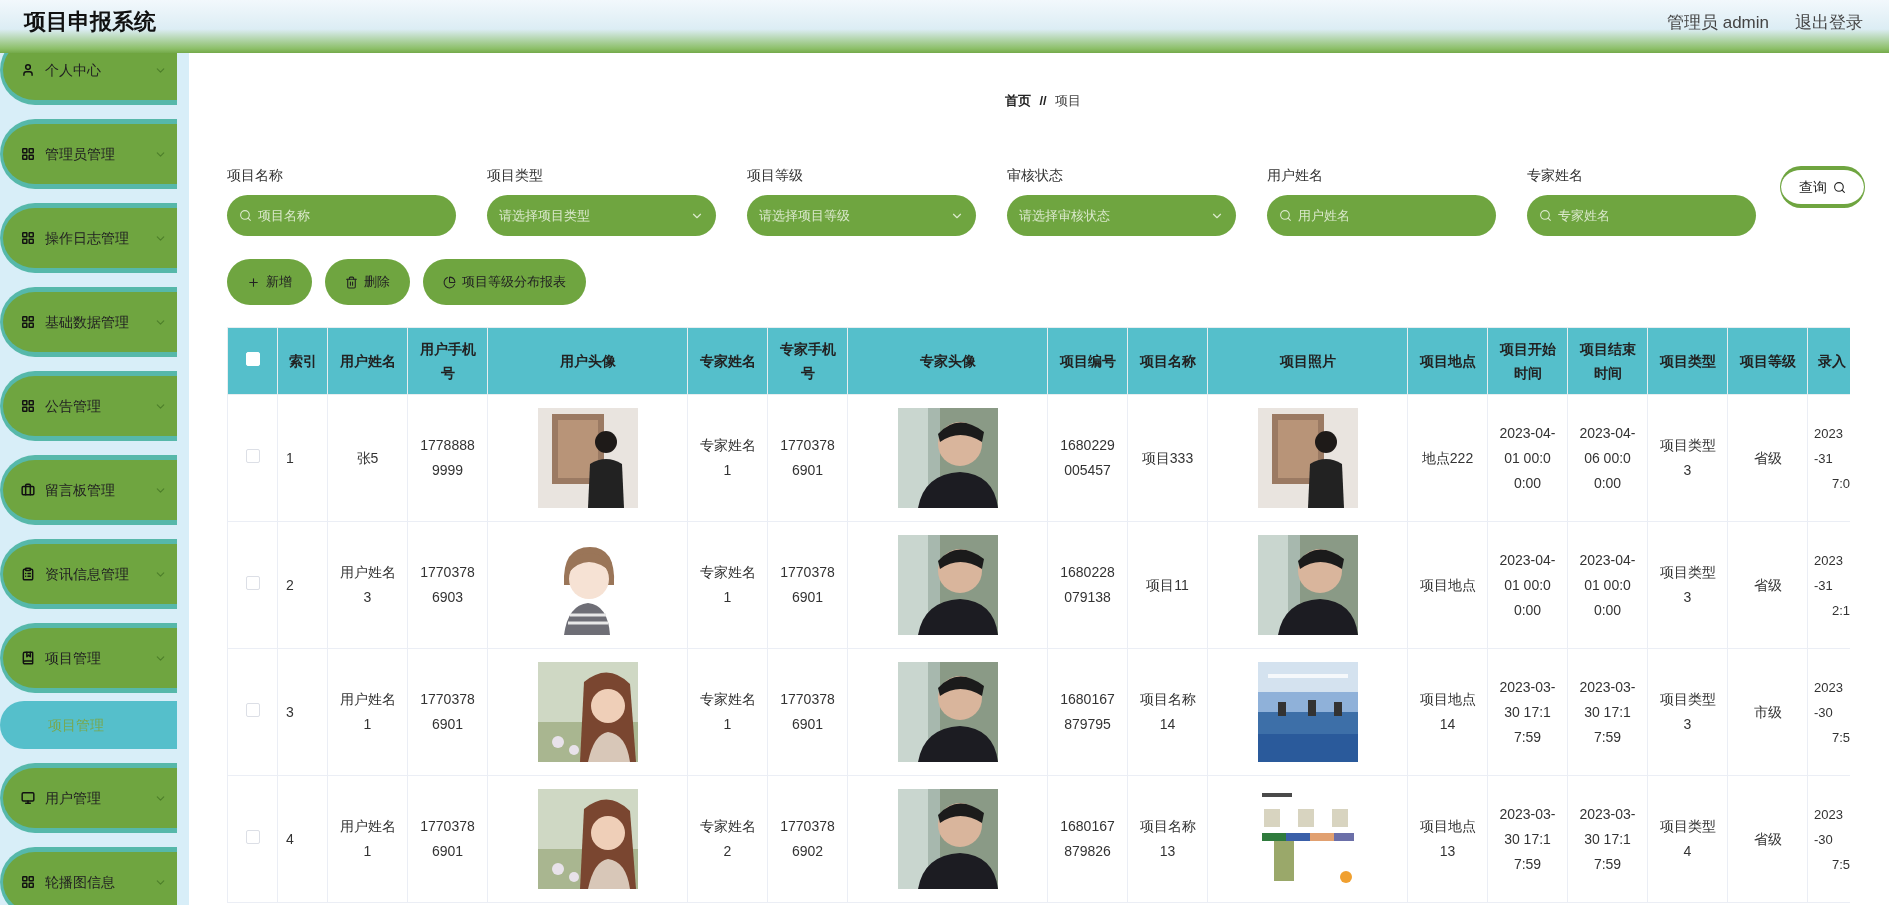 The height and width of the screenshot is (905, 1889). Describe the element at coordinates (504, 282) in the screenshot. I see `action-button: 项目等级分布报表` at that location.